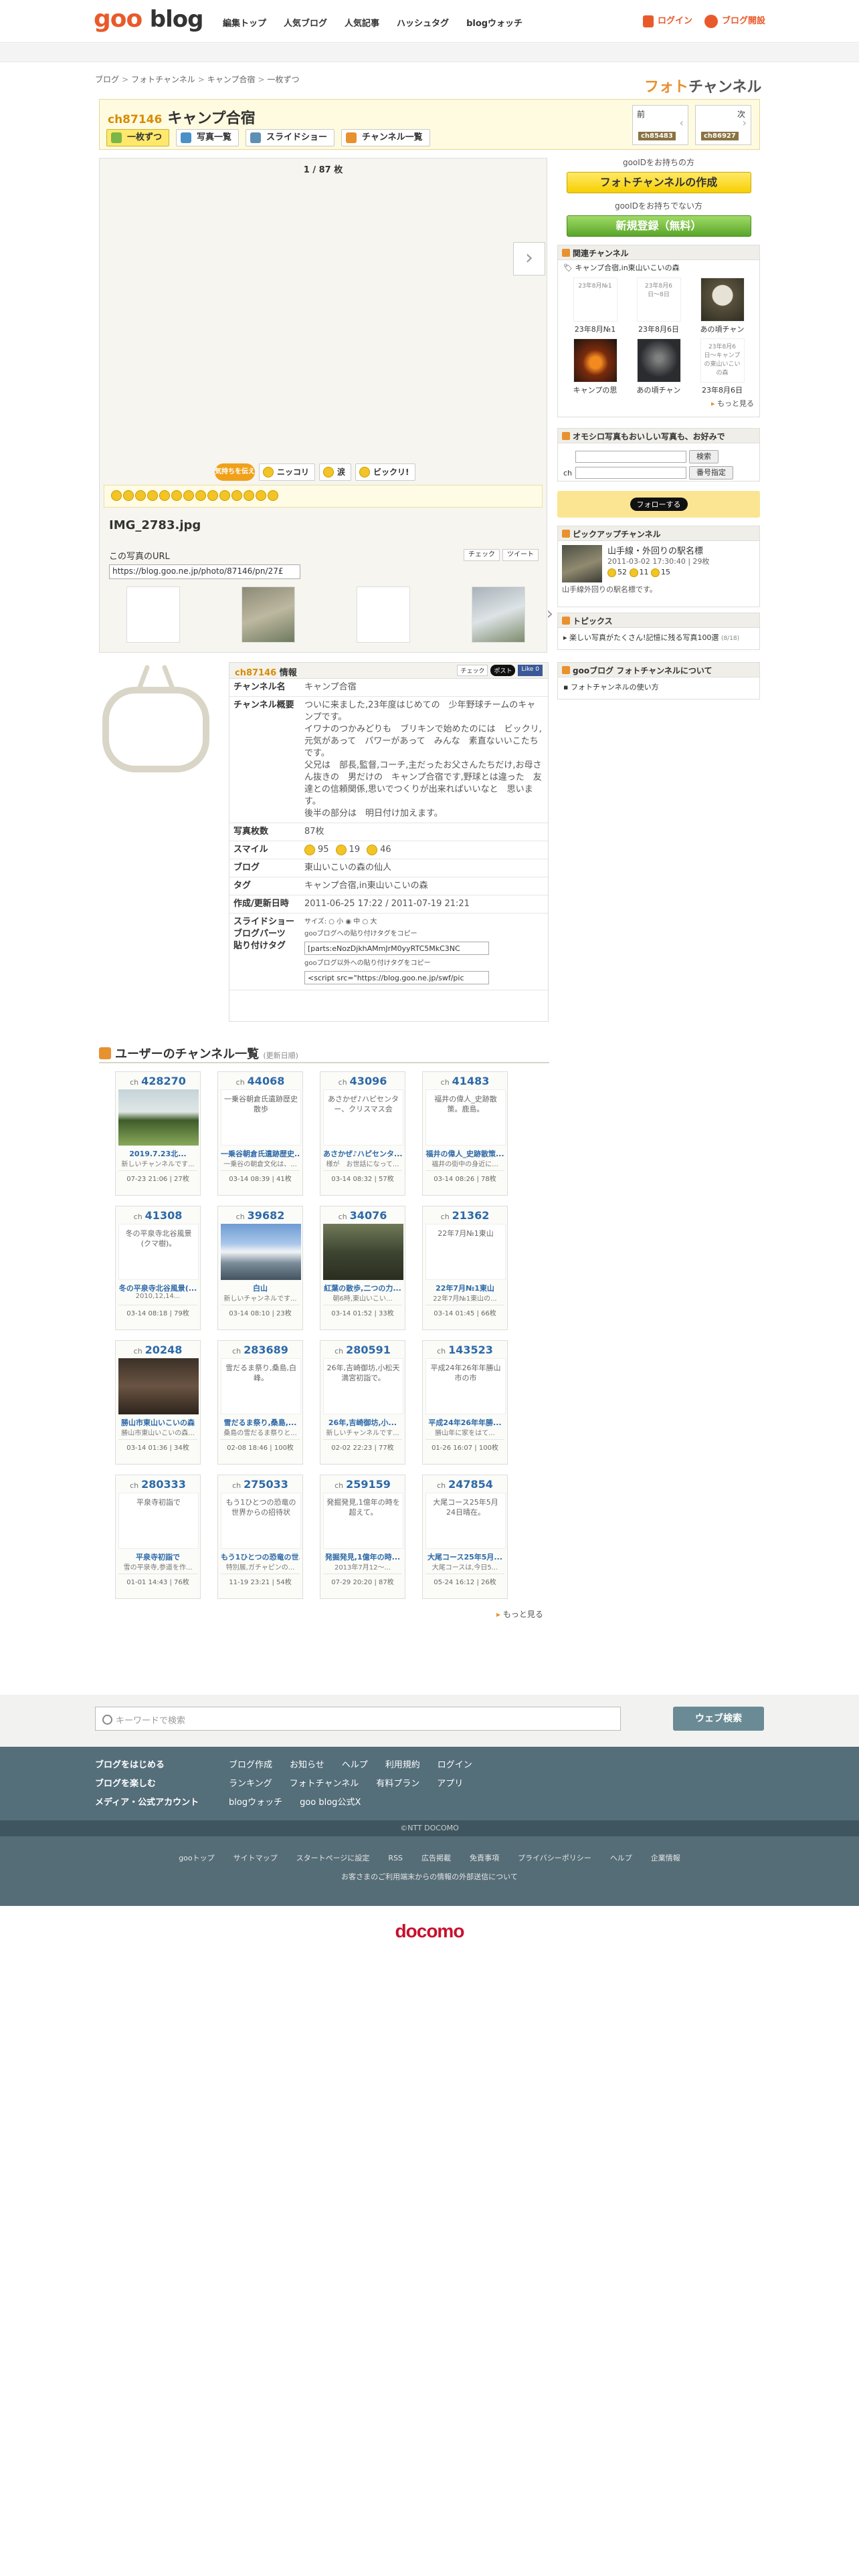 The height and width of the screenshot is (2576, 859). I want to click on register-link: ブログ開設, so click(735, 20).